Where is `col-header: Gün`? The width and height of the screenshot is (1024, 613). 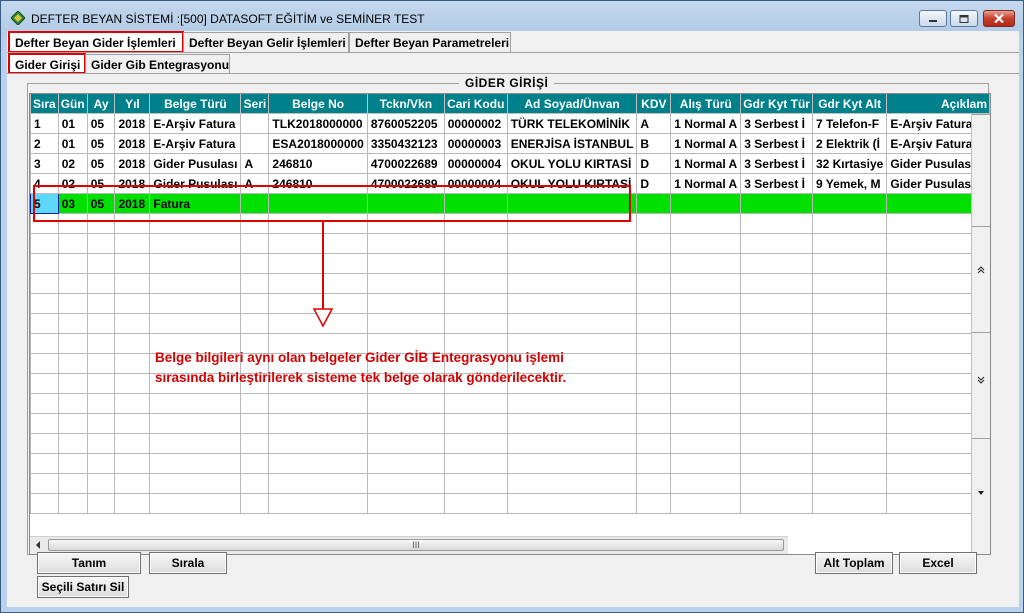
col-header: Gün is located at coordinates (72, 104).